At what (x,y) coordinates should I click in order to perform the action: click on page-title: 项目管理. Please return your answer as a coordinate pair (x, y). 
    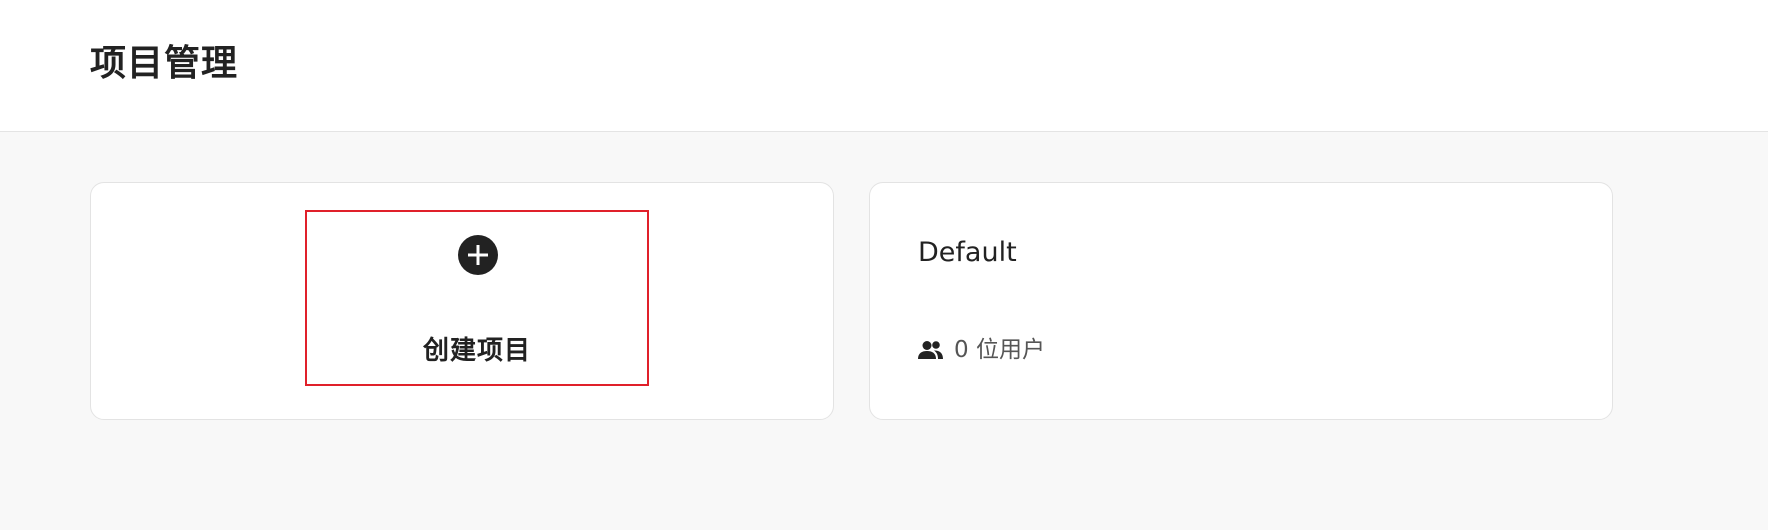
    Looking at the image, I should click on (164, 63).